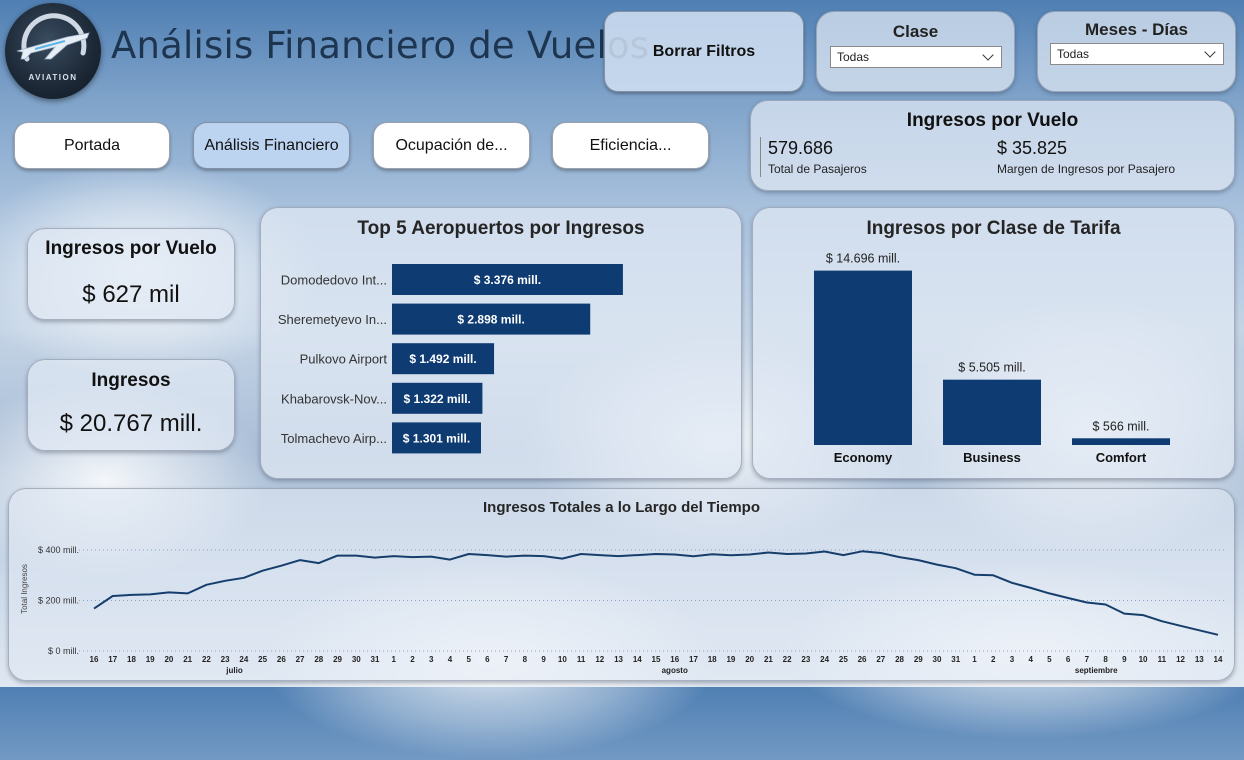 Image resolution: width=1244 pixels, height=760 pixels. Describe the element at coordinates (1073, 54) in the screenshot. I see `meses-dropdown-value: Todas` at that location.